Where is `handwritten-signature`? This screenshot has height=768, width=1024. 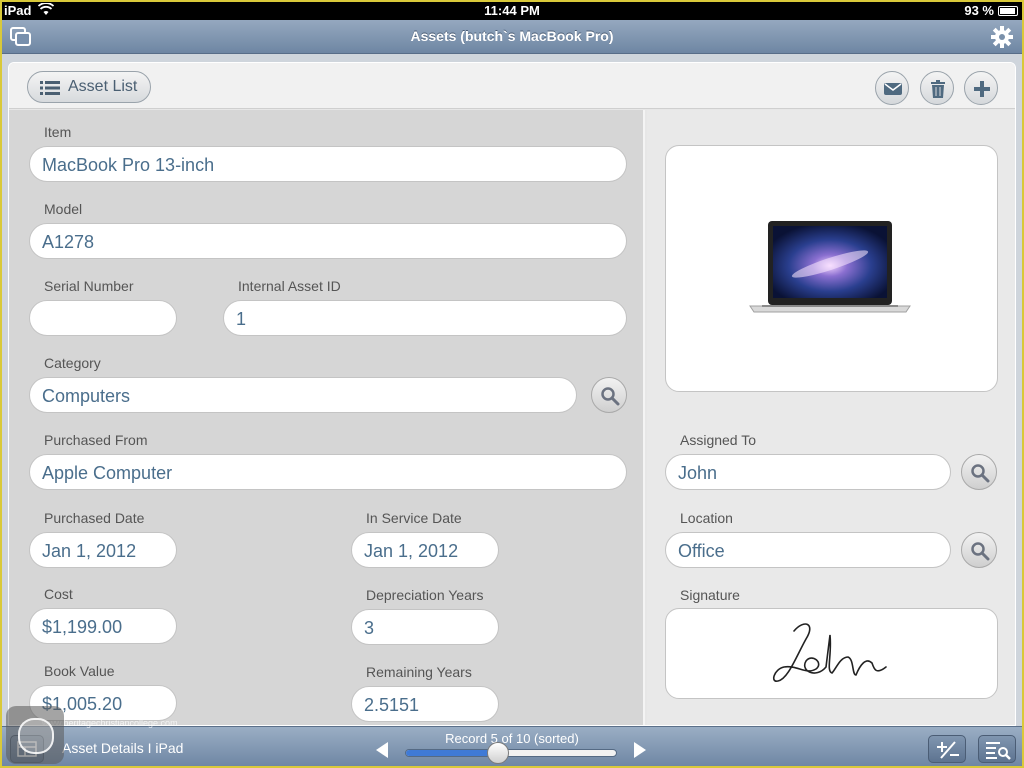
handwritten-signature is located at coordinates (829, 652).